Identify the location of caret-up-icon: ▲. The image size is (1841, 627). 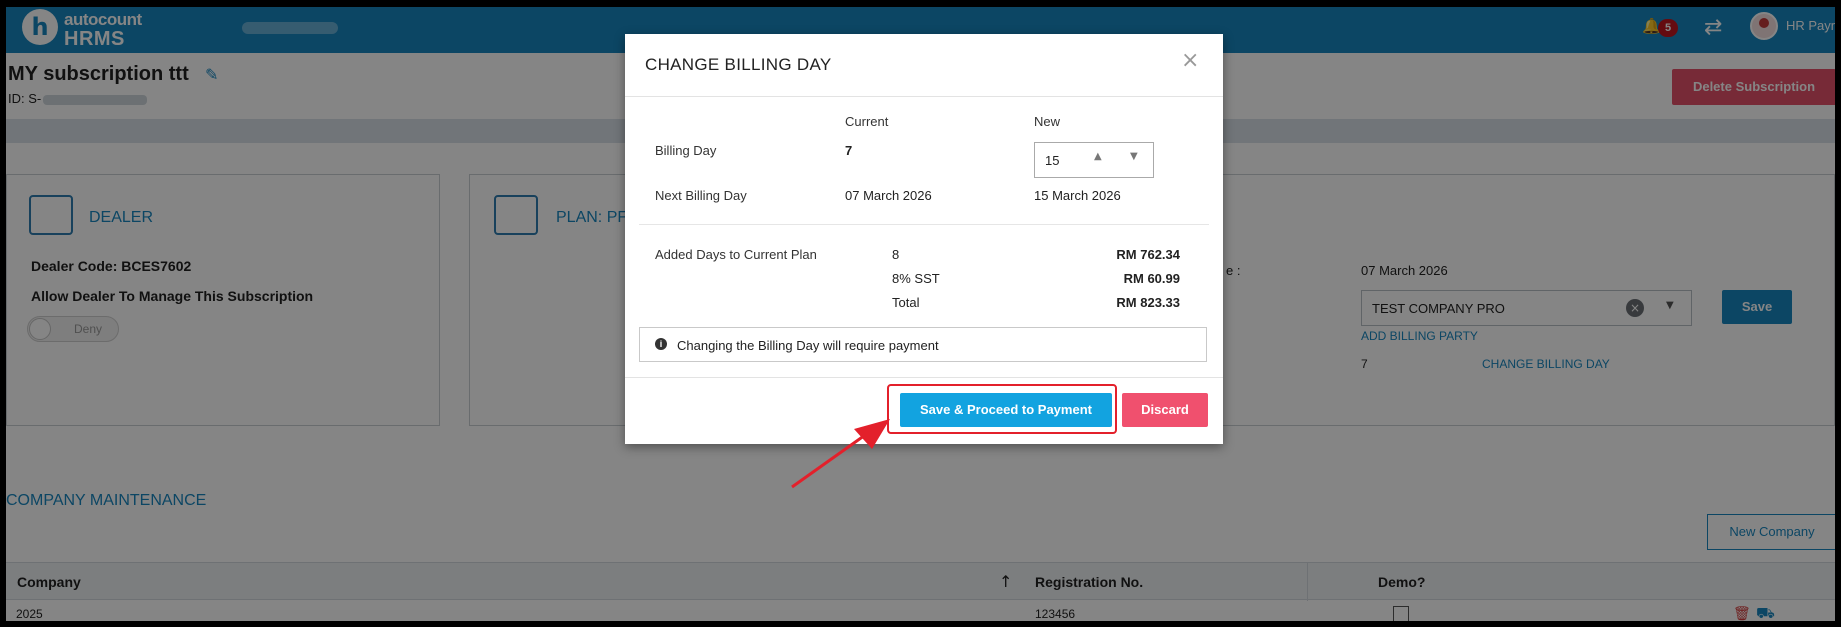
(1098, 156).